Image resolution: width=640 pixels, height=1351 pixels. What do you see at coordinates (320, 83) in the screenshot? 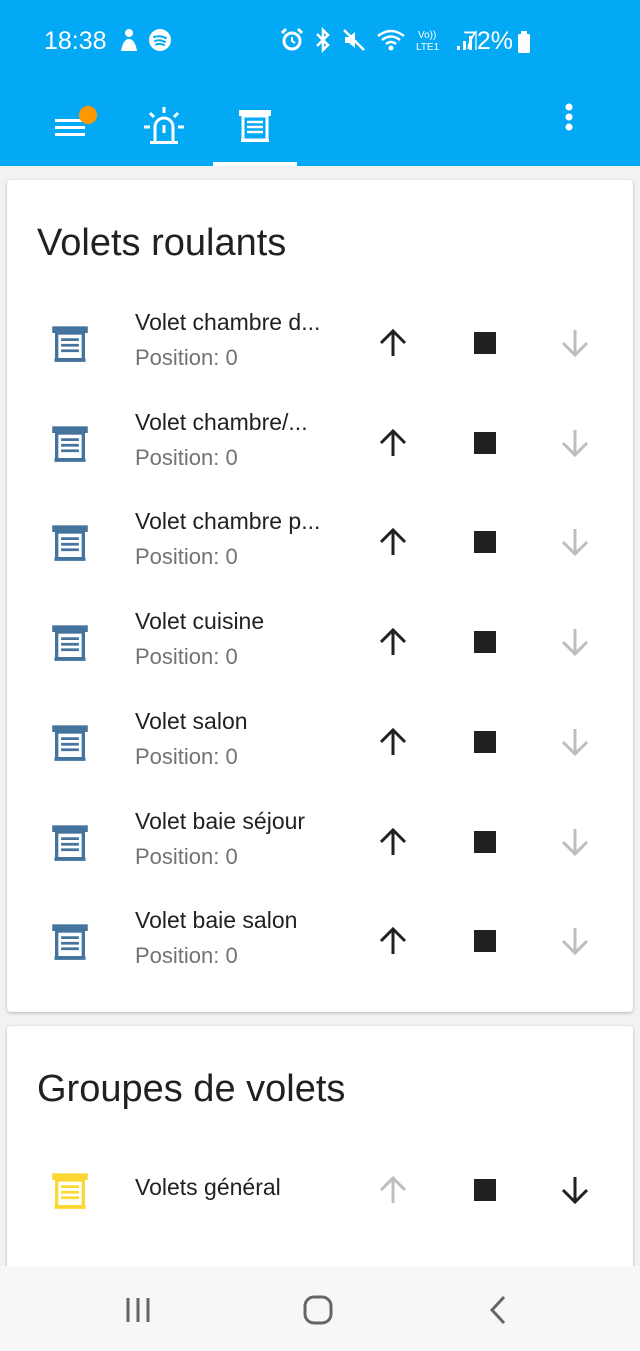
I see `app-bar: 18:38 Vo)) LTE1 72%` at bounding box center [320, 83].